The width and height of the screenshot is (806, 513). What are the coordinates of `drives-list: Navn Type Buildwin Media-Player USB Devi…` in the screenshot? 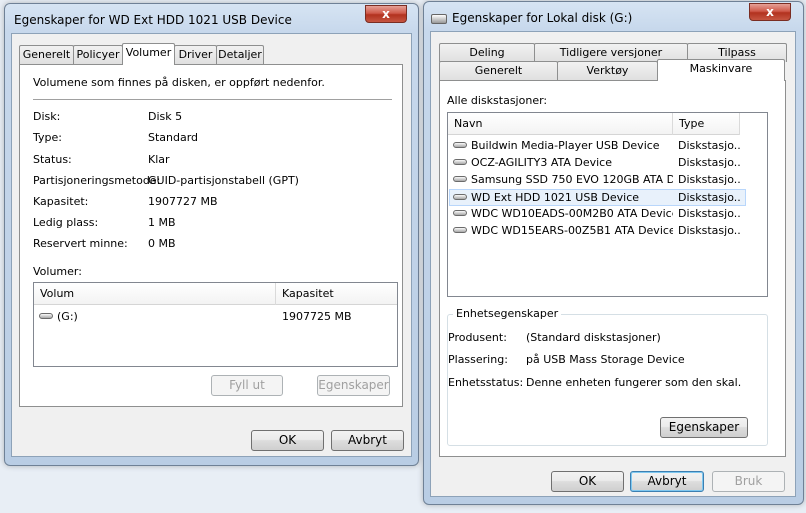 It's located at (607, 204).